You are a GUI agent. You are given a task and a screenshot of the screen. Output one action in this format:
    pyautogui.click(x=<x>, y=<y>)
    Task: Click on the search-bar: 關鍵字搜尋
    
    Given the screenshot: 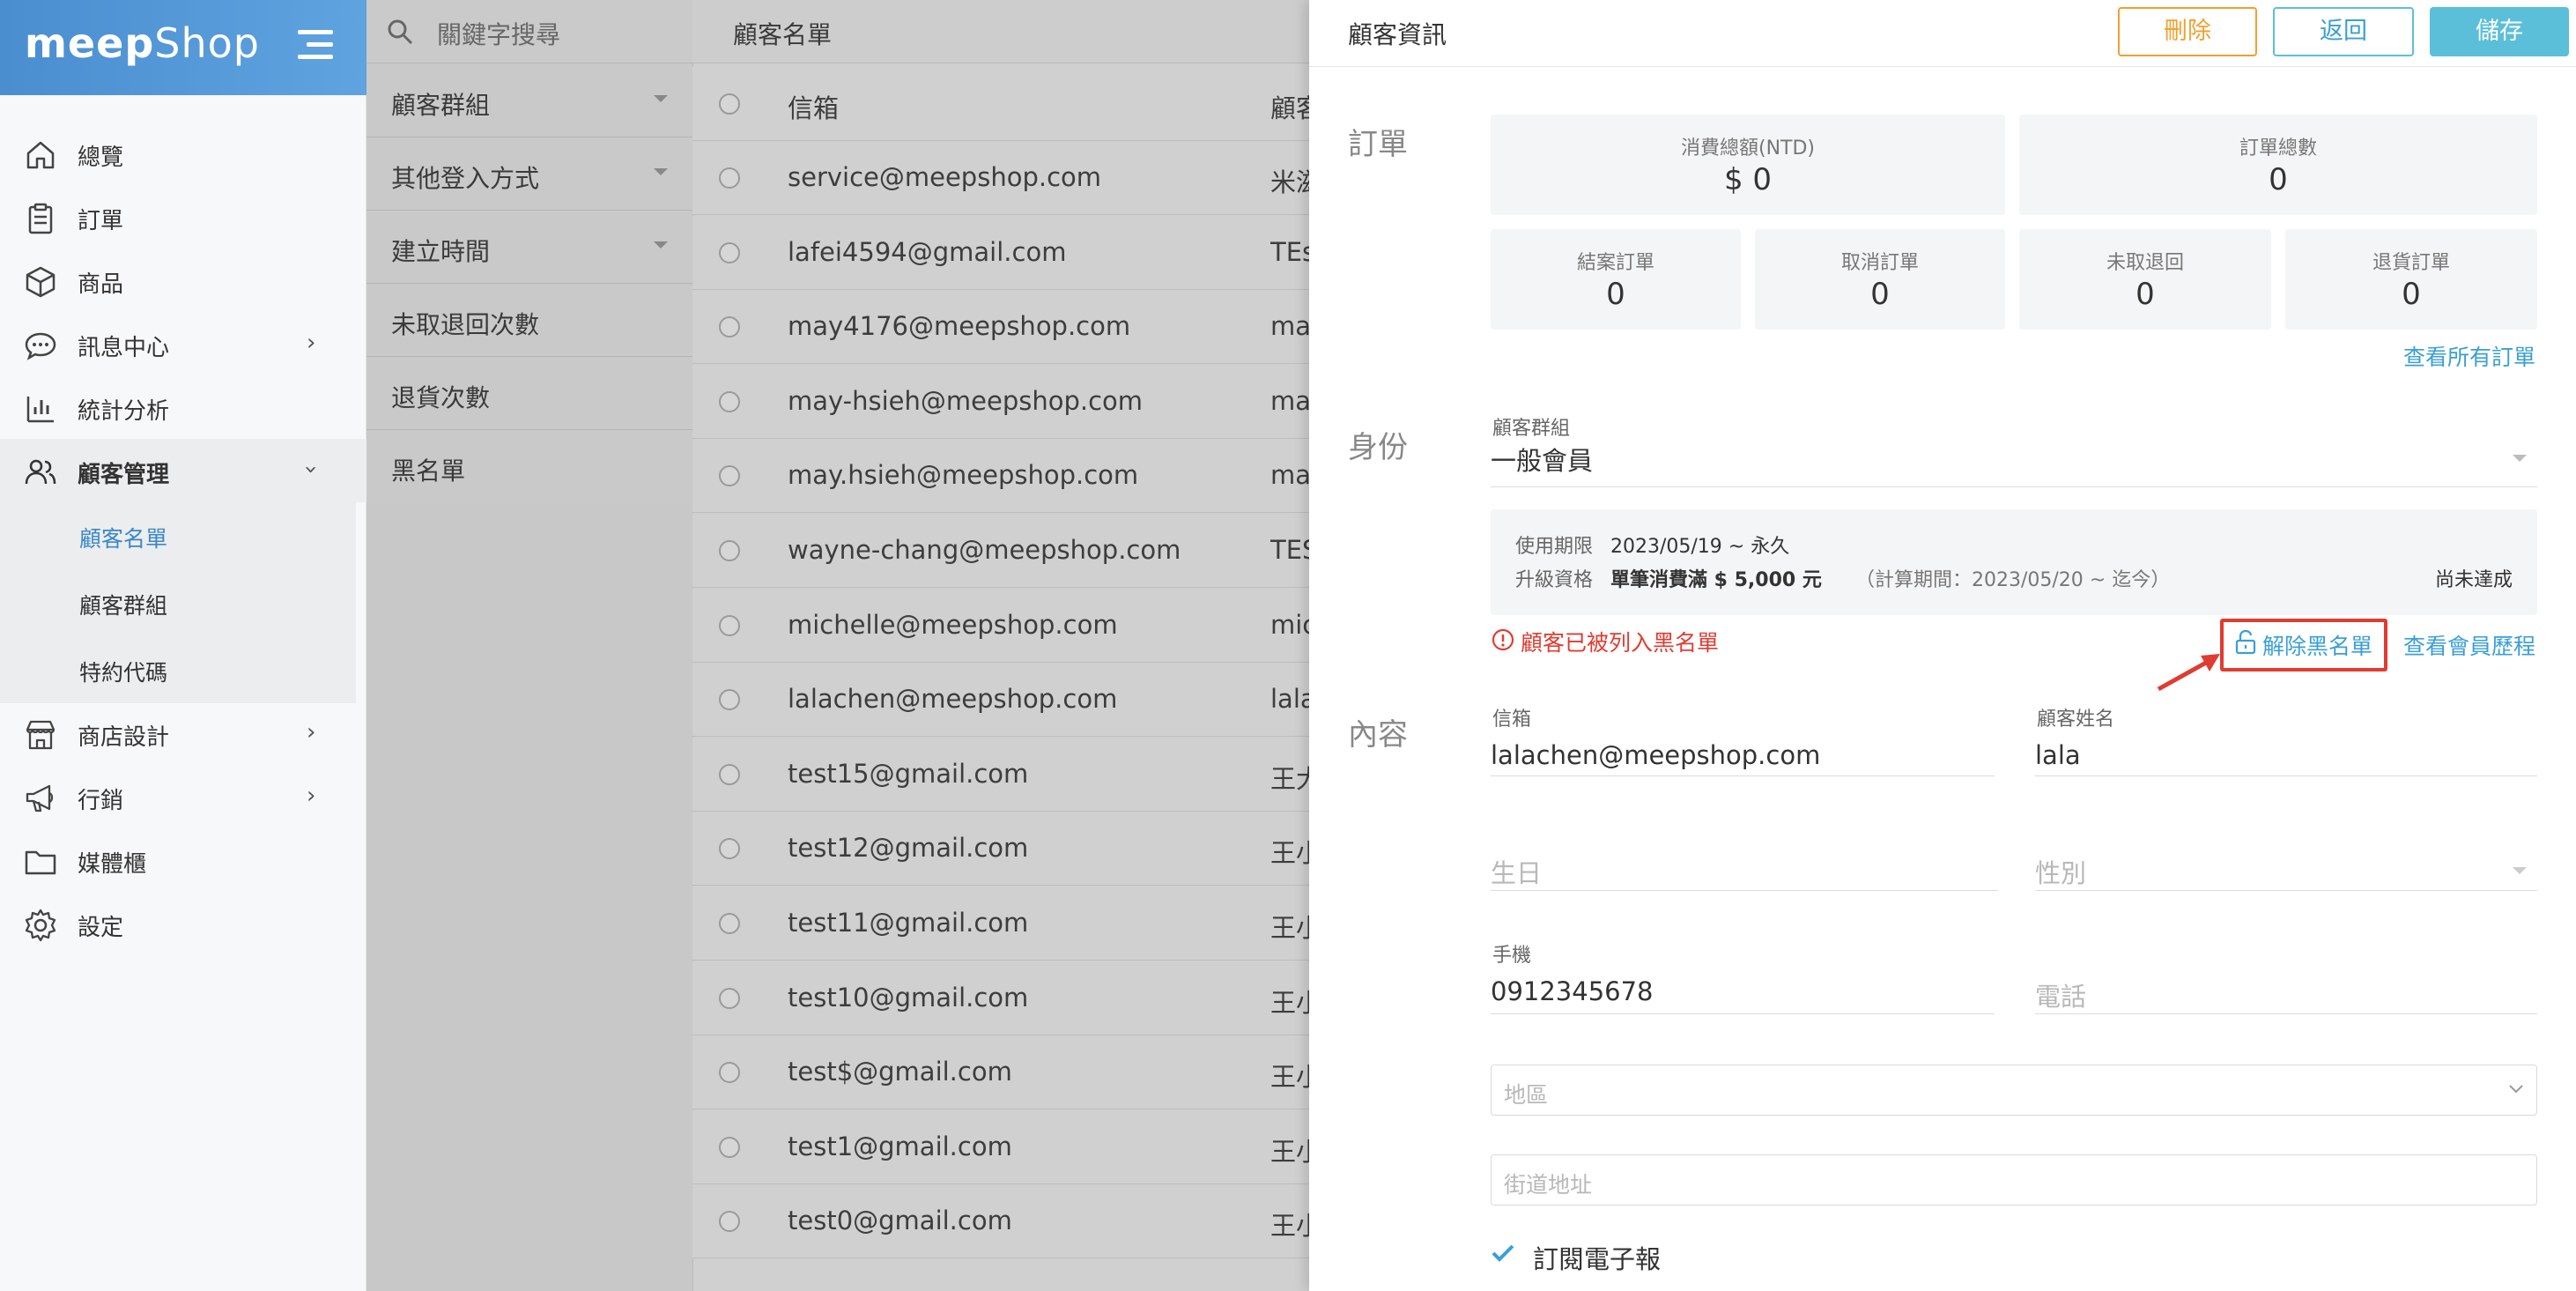 What is the action you would take?
    pyautogui.click(x=529, y=31)
    